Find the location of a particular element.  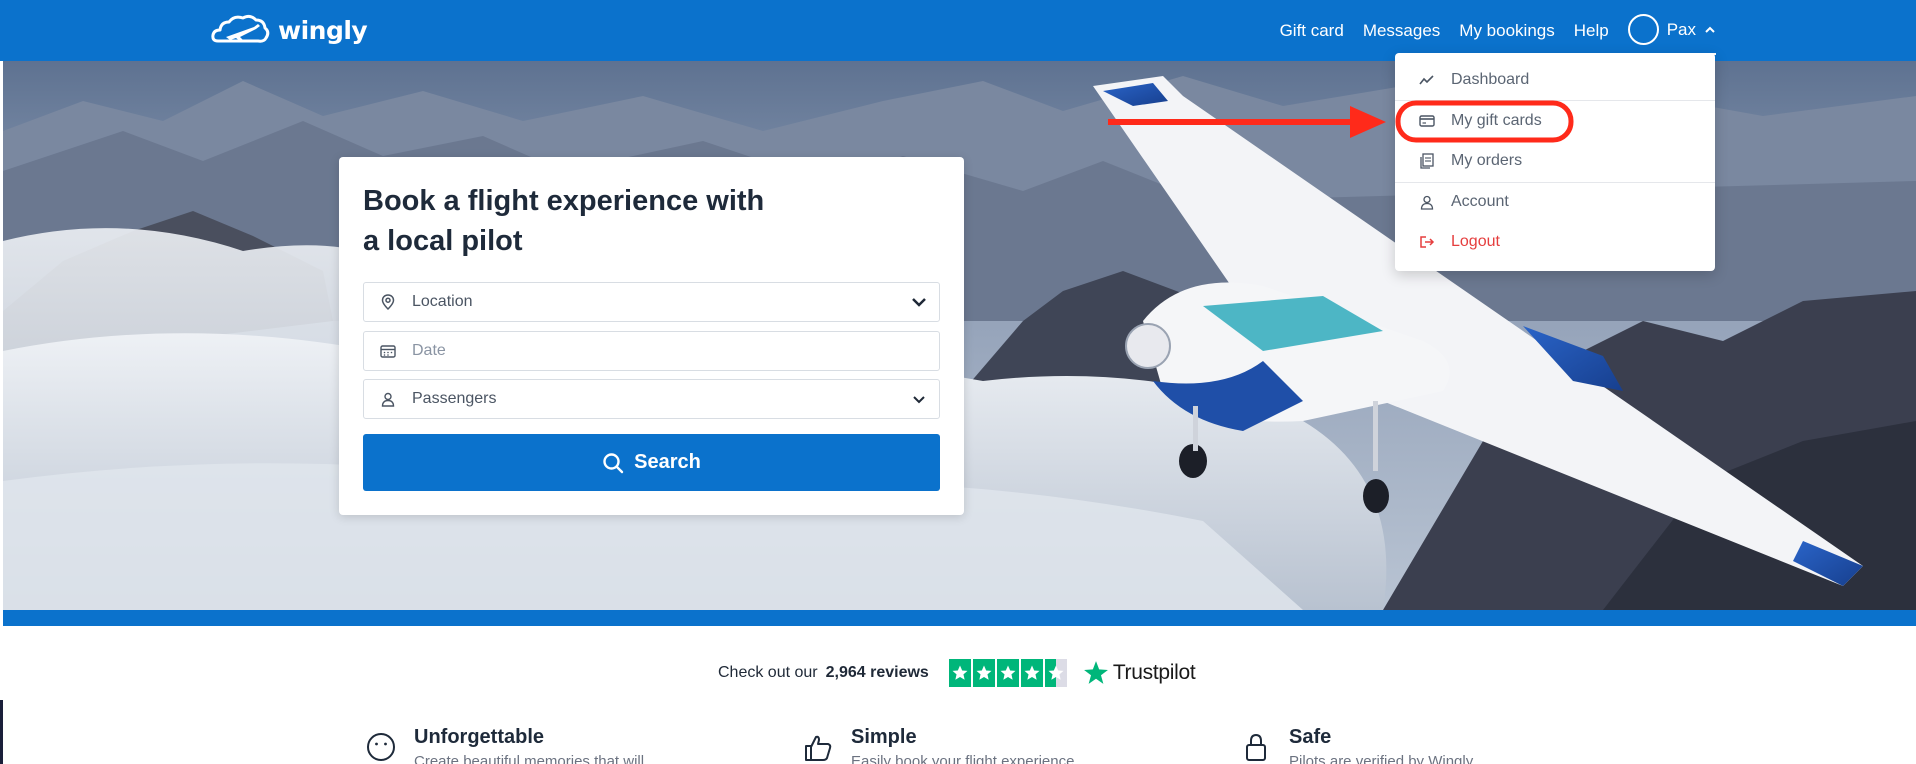

star-rating is located at coordinates (1007, 673).